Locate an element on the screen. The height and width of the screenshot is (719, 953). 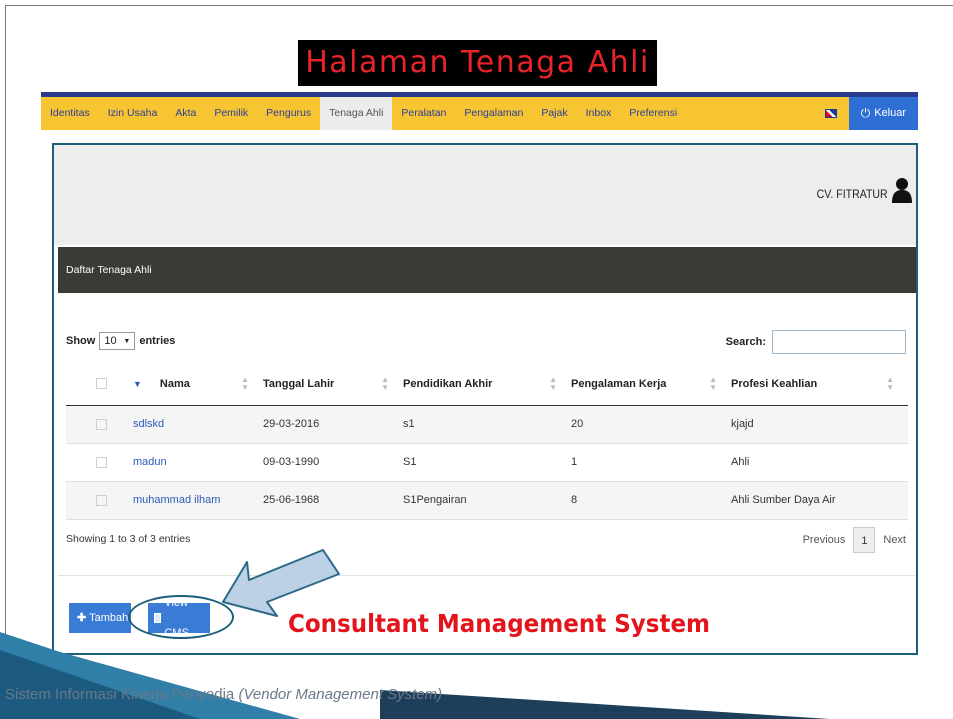
footer-title: Sistem Informasi Kinerja Penyedia is located at coordinates (120, 694).